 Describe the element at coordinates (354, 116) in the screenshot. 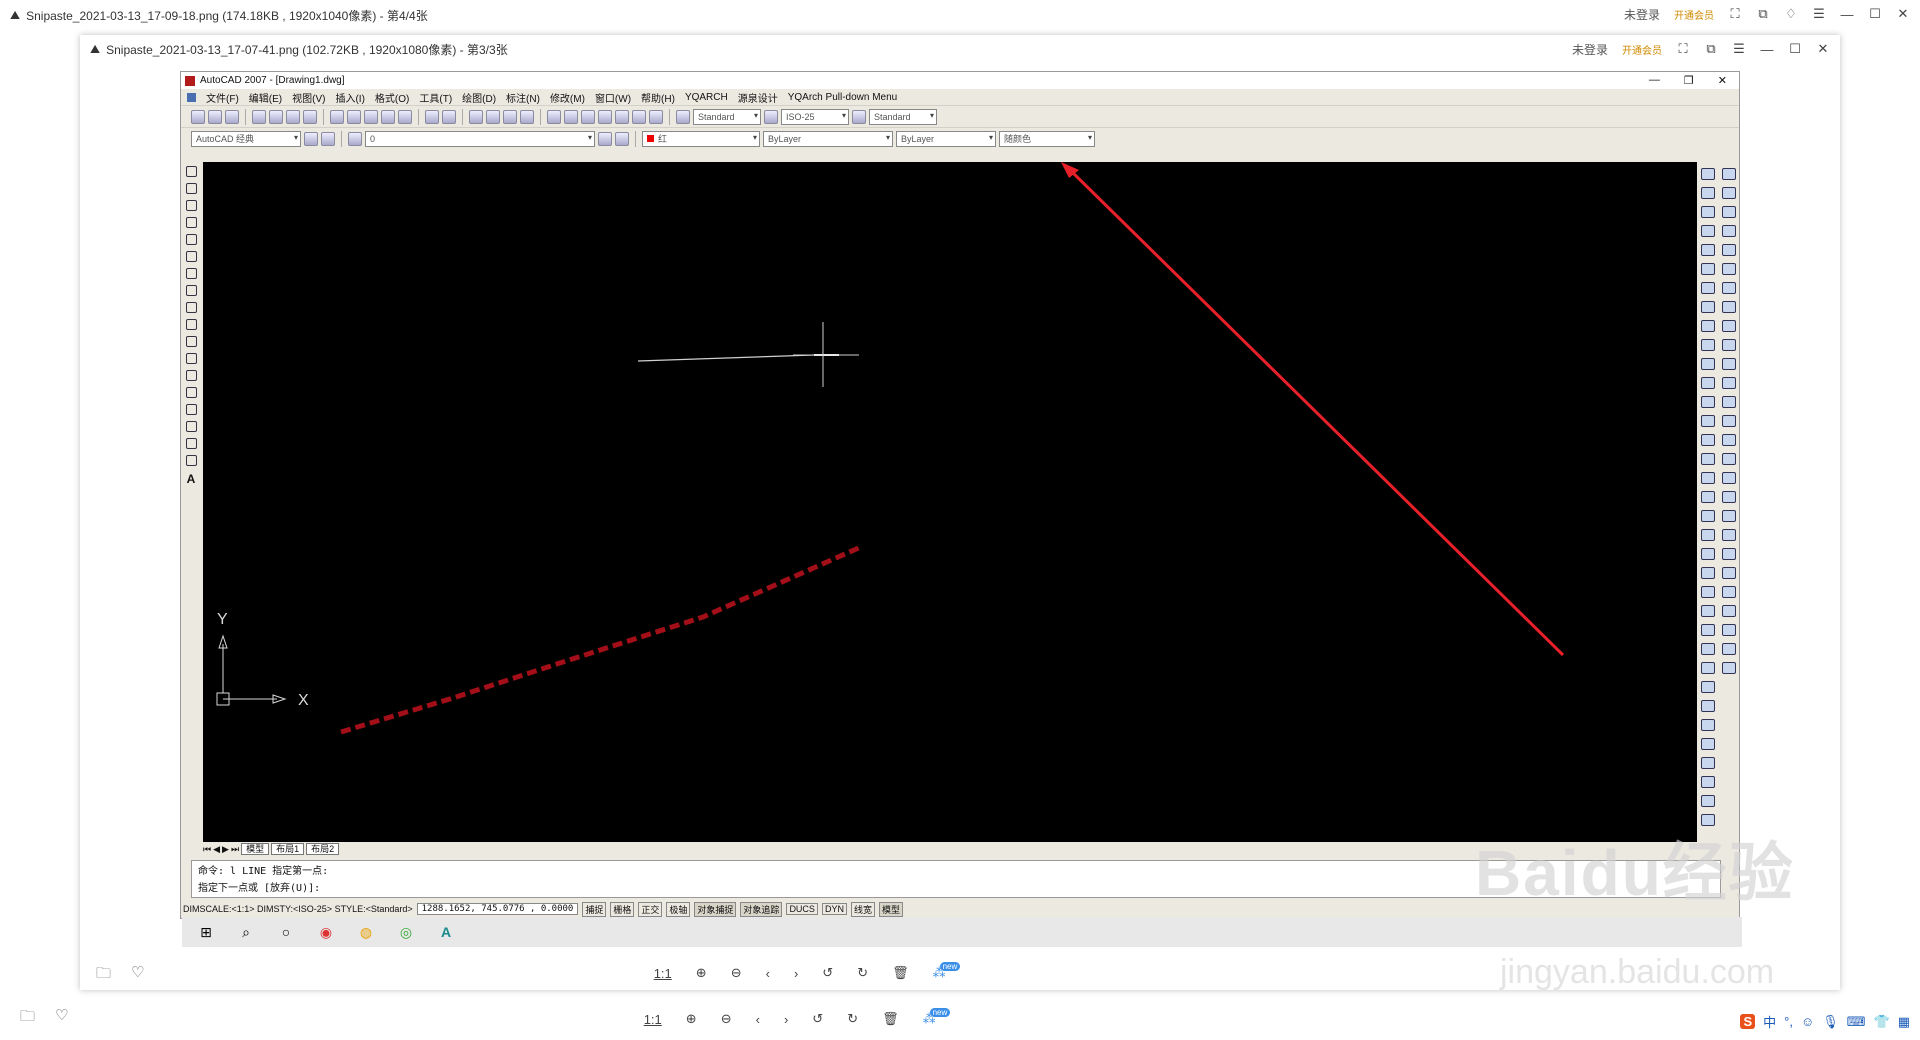

I see `copy-icon` at that location.